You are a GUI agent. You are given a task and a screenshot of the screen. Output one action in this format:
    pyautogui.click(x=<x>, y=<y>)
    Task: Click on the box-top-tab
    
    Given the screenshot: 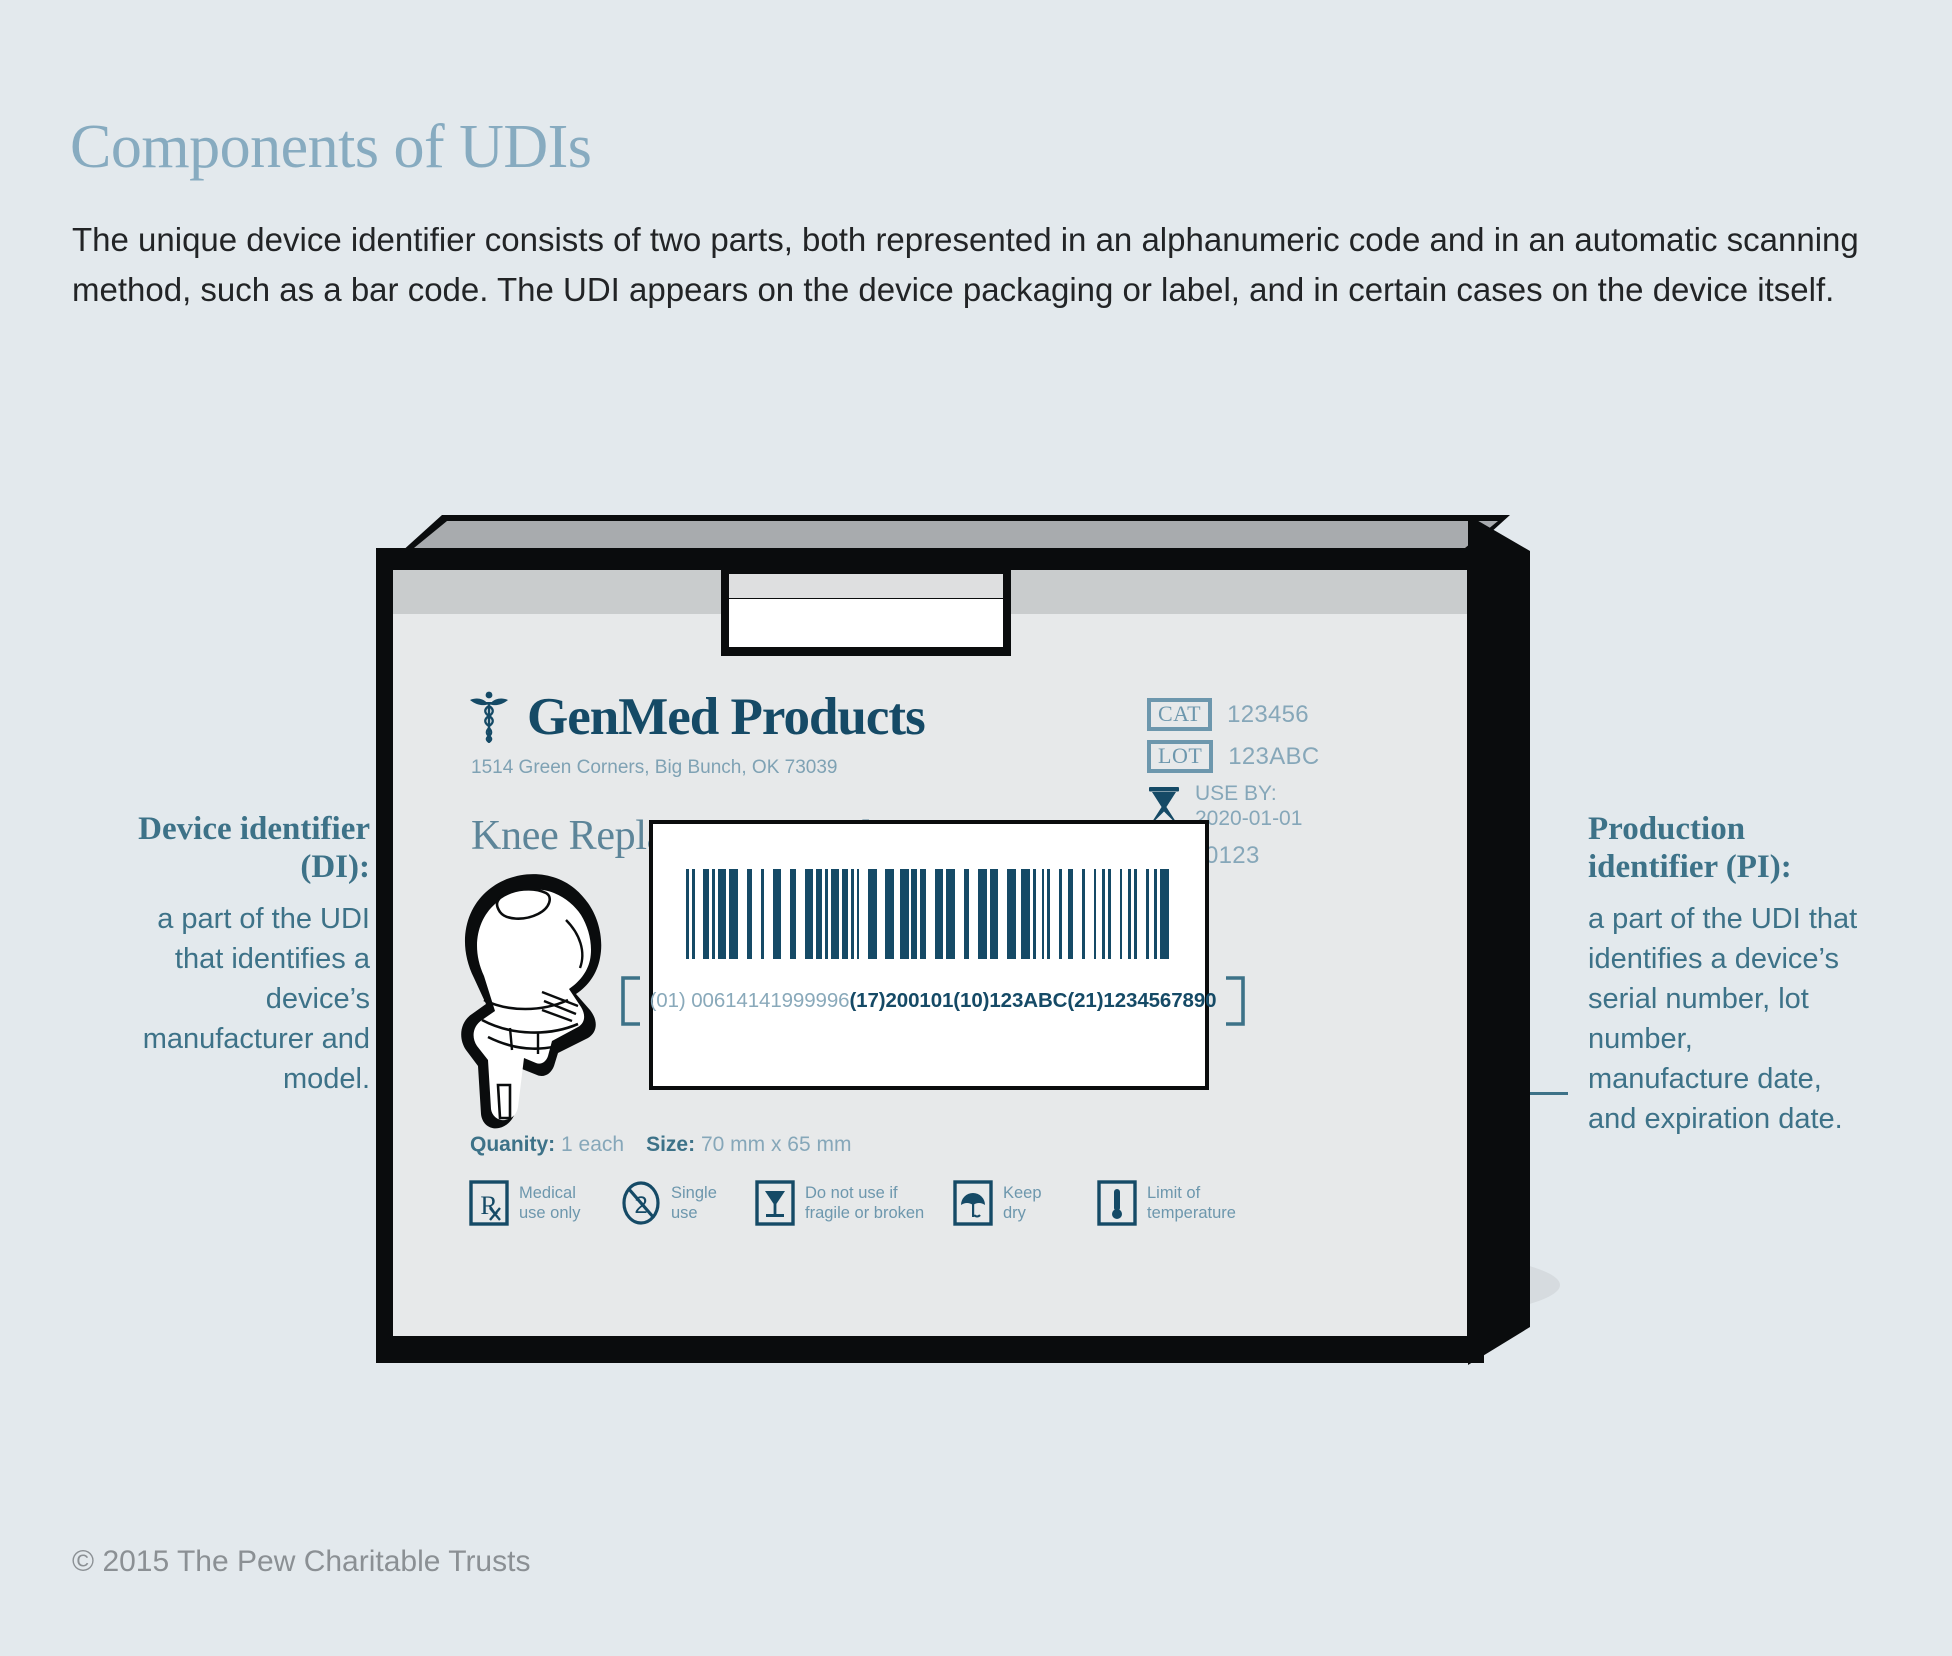 What is the action you would take?
    pyautogui.click(x=866, y=612)
    